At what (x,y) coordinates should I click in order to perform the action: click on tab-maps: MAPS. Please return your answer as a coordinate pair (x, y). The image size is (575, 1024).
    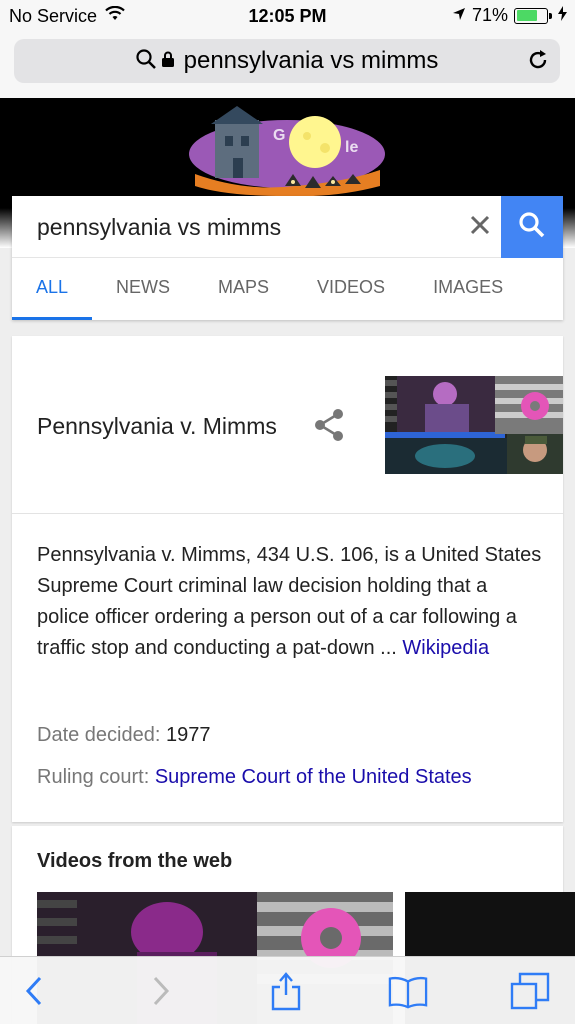
    Looking at the image, I should click on (243, 289).